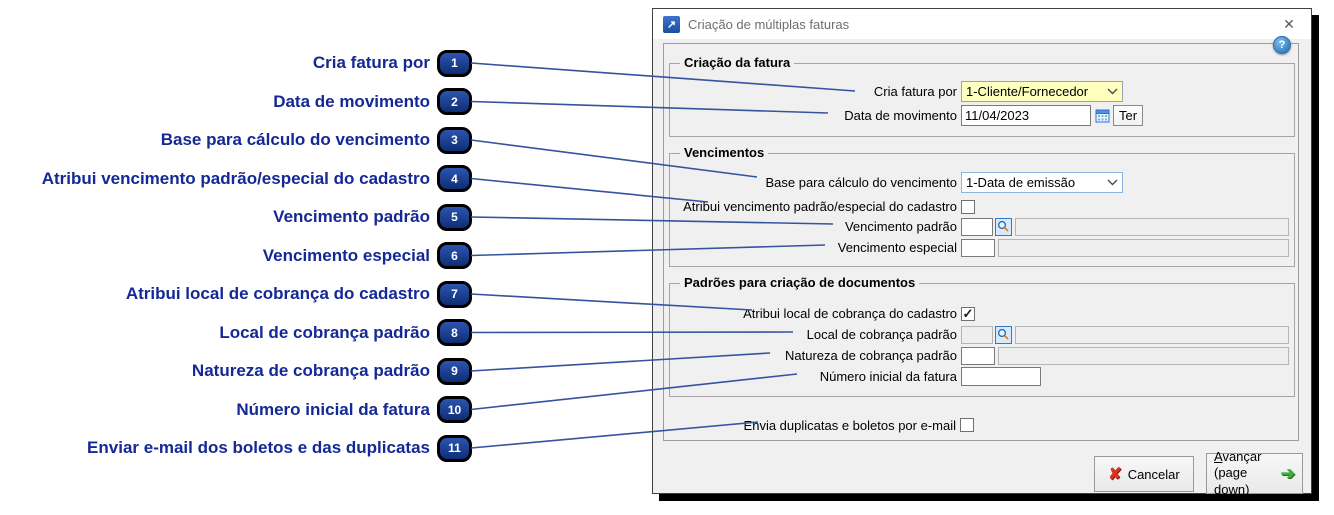  I want to click on annotation-label: Vencimento padrão, so click(351, 217).